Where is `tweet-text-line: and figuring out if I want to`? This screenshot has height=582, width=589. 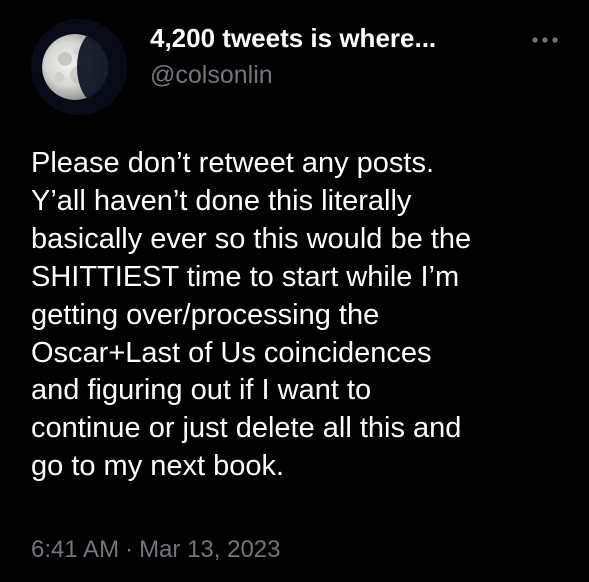 tweet-text-line: and figuring out if I want to is located at coordinates (201, 390).